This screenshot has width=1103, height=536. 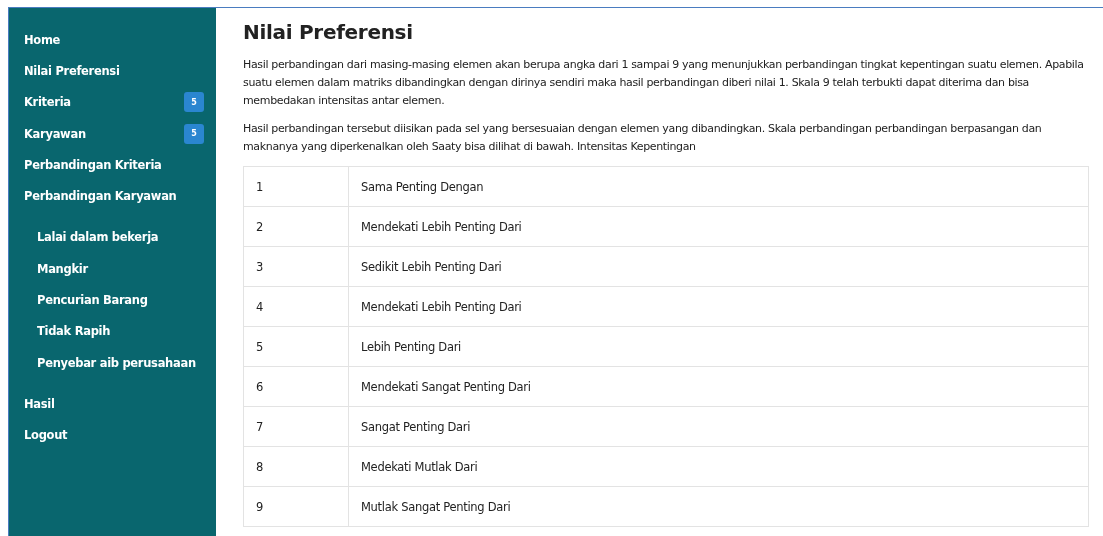 I want to click on table-cell: 4, so click(x=296, y=306).